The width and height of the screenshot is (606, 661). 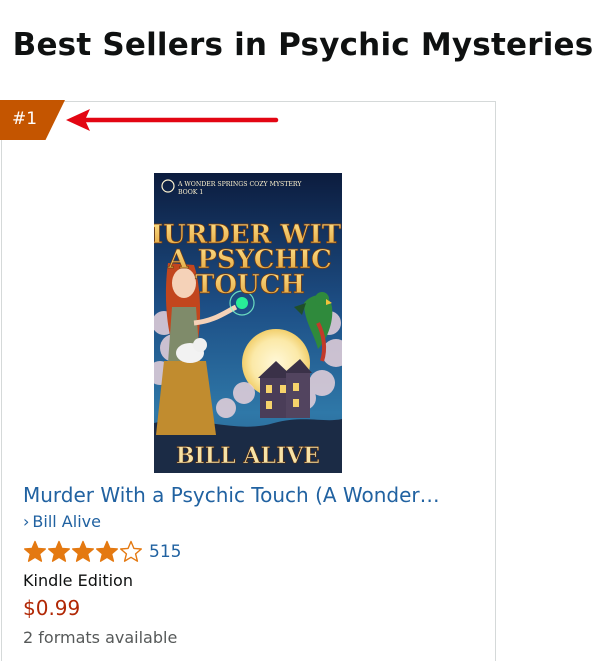 I want to click on cover-author: BILL ALIVE, so click(x=248, y=456).